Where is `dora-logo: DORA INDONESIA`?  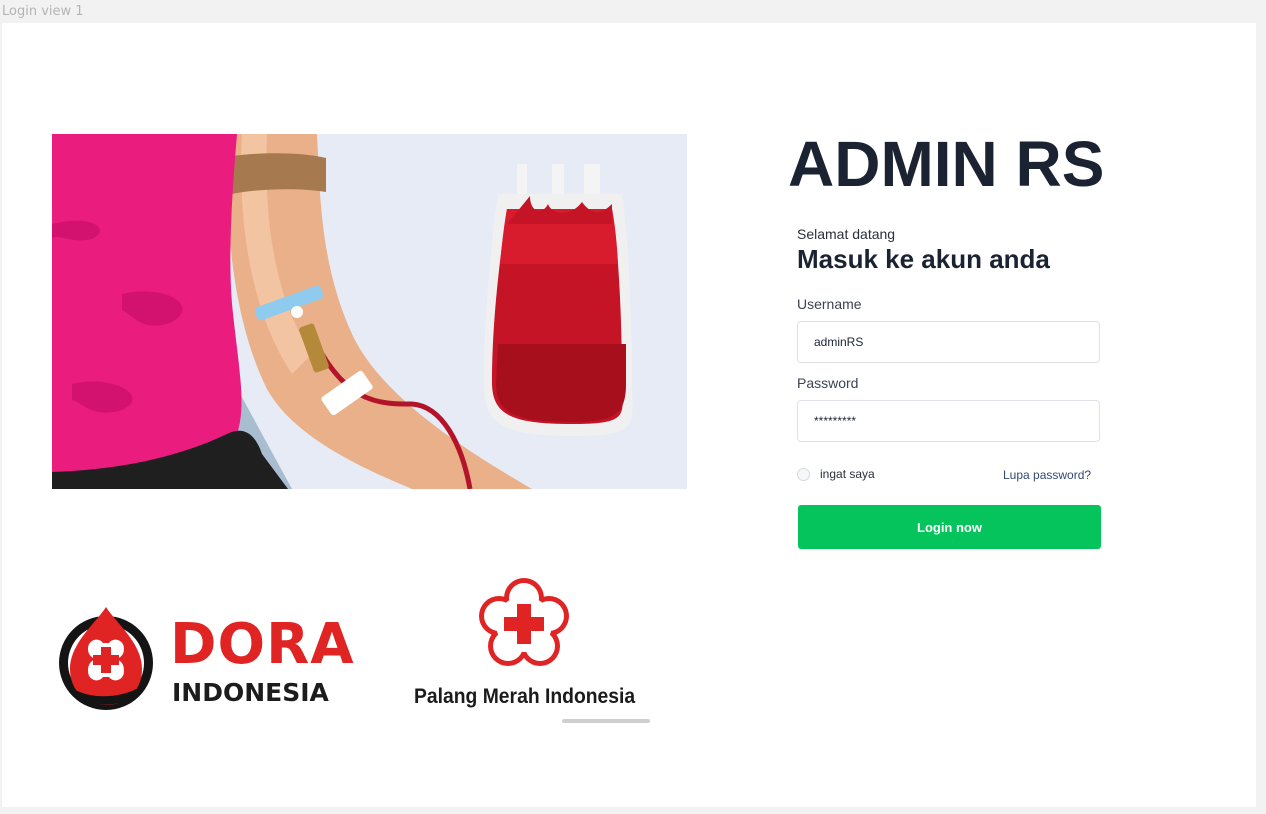 dora-logo: DORA INDONESIA is located at coordinates (206, 658).